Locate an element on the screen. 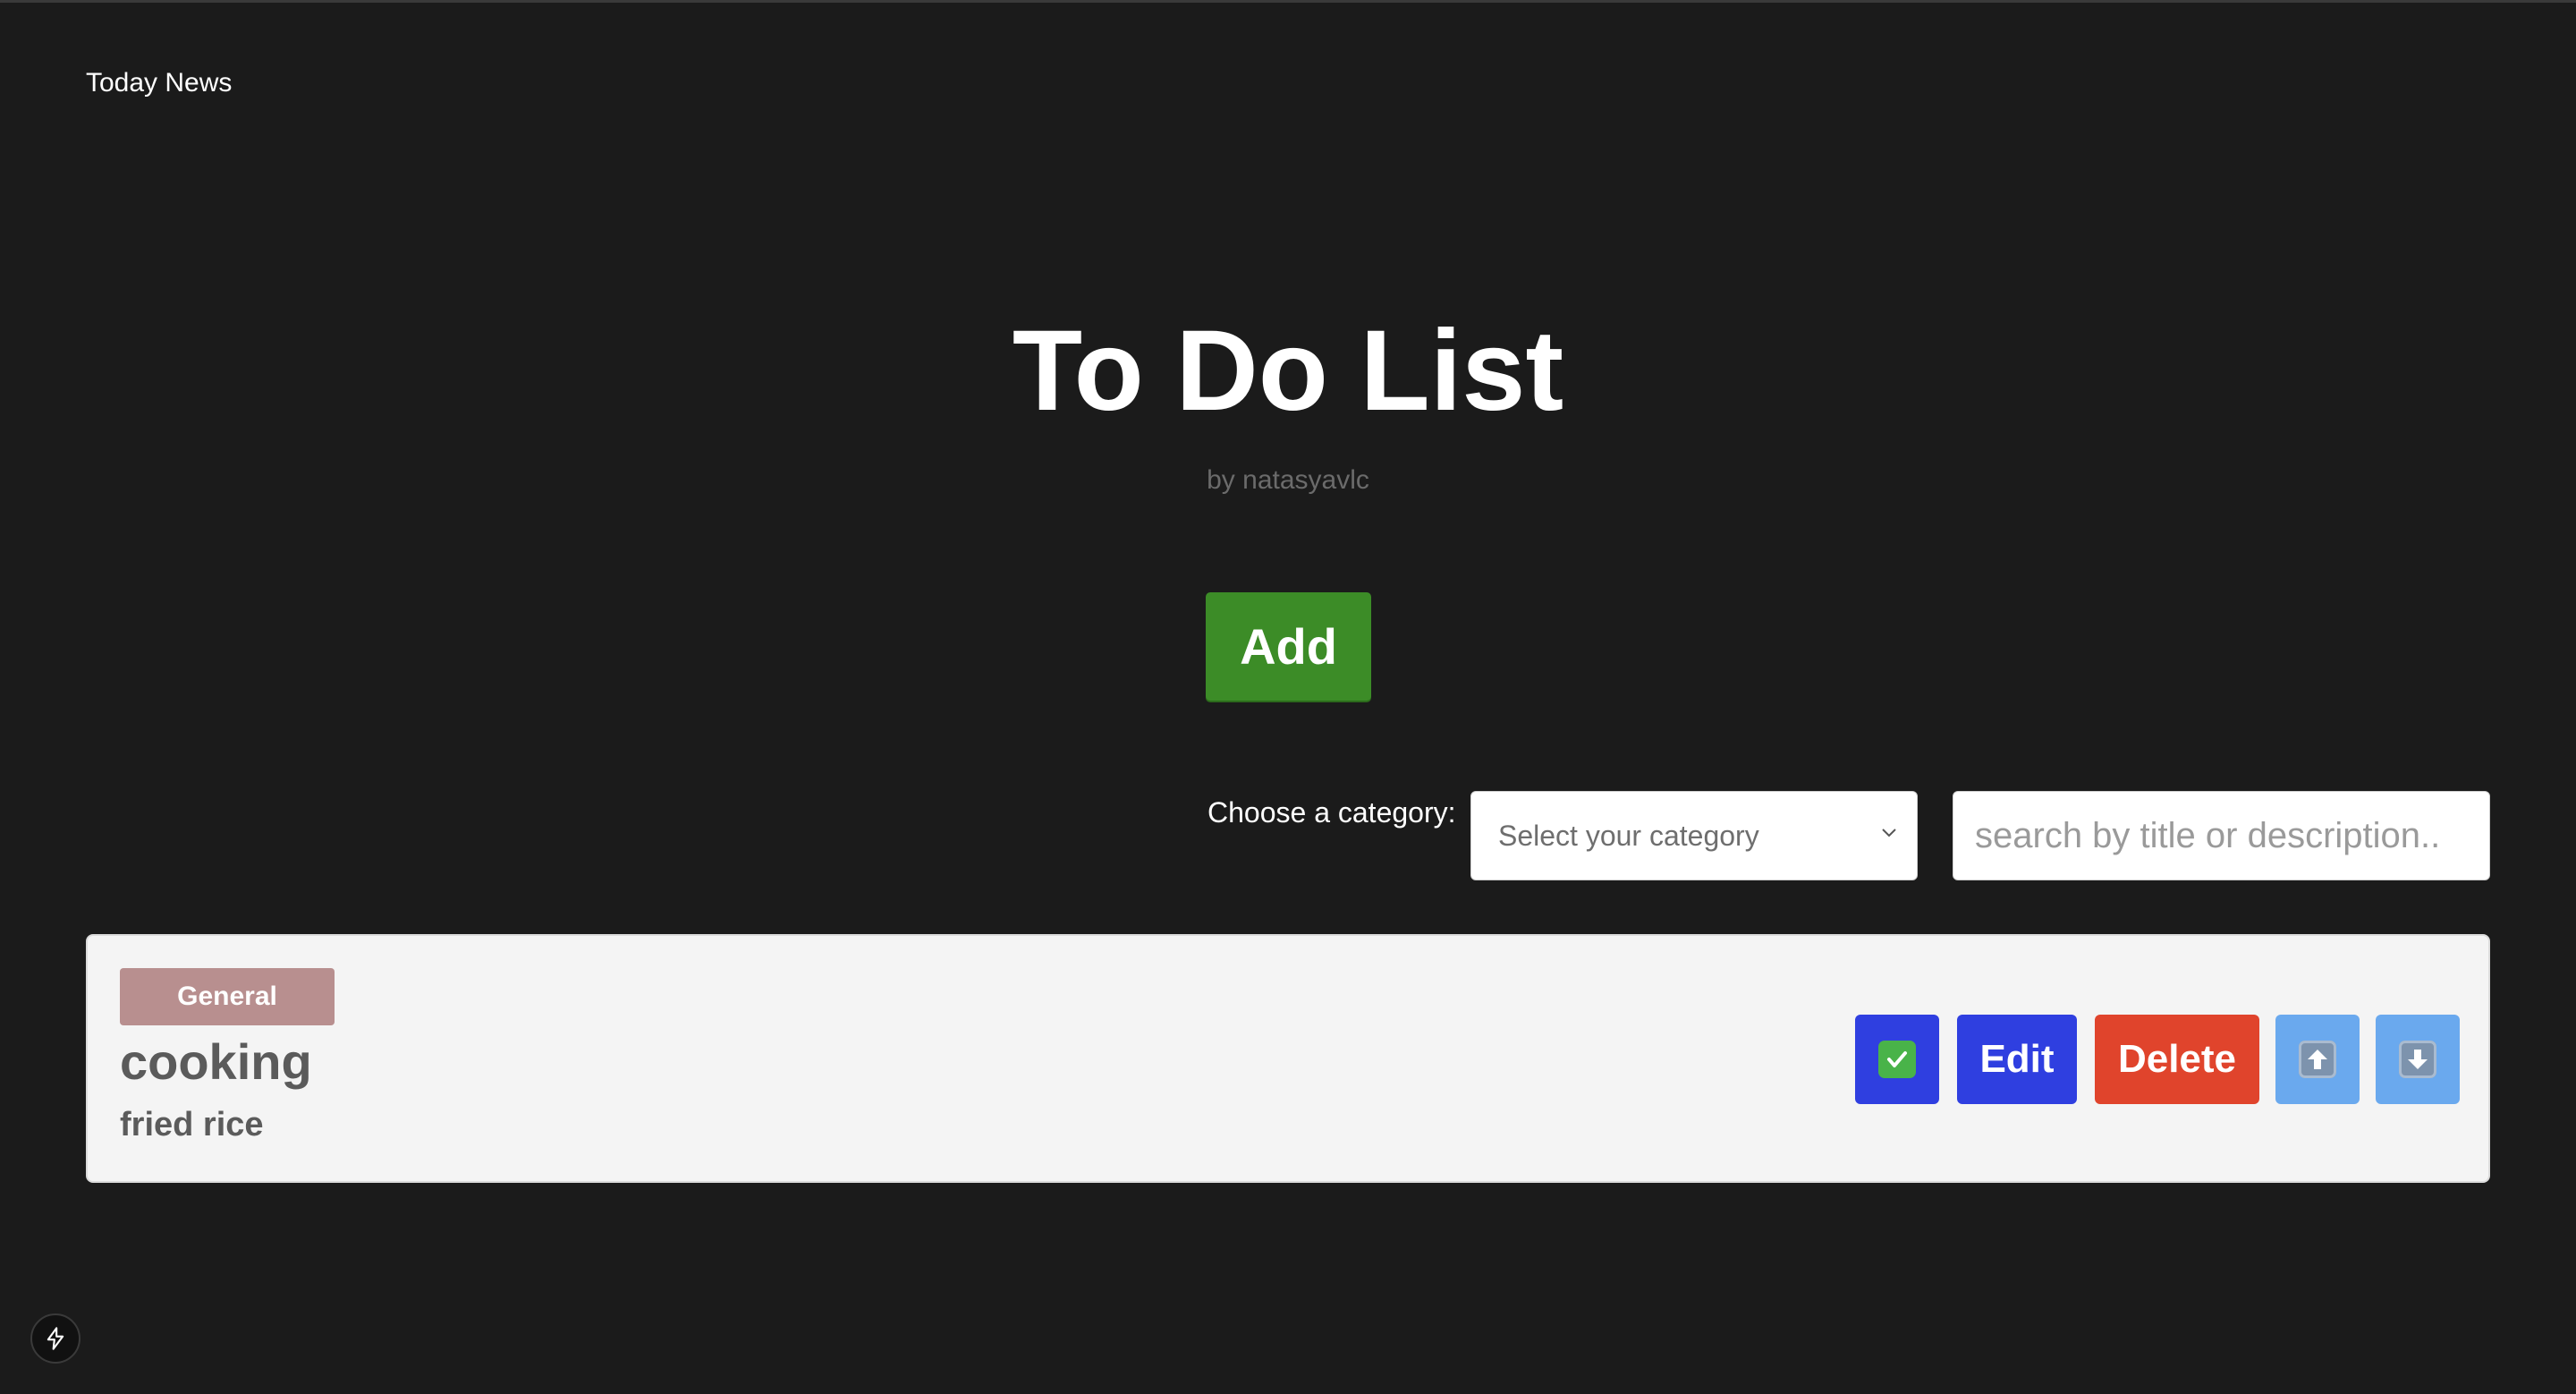  category-select: Select your category is located at coordinates (1694, 836).